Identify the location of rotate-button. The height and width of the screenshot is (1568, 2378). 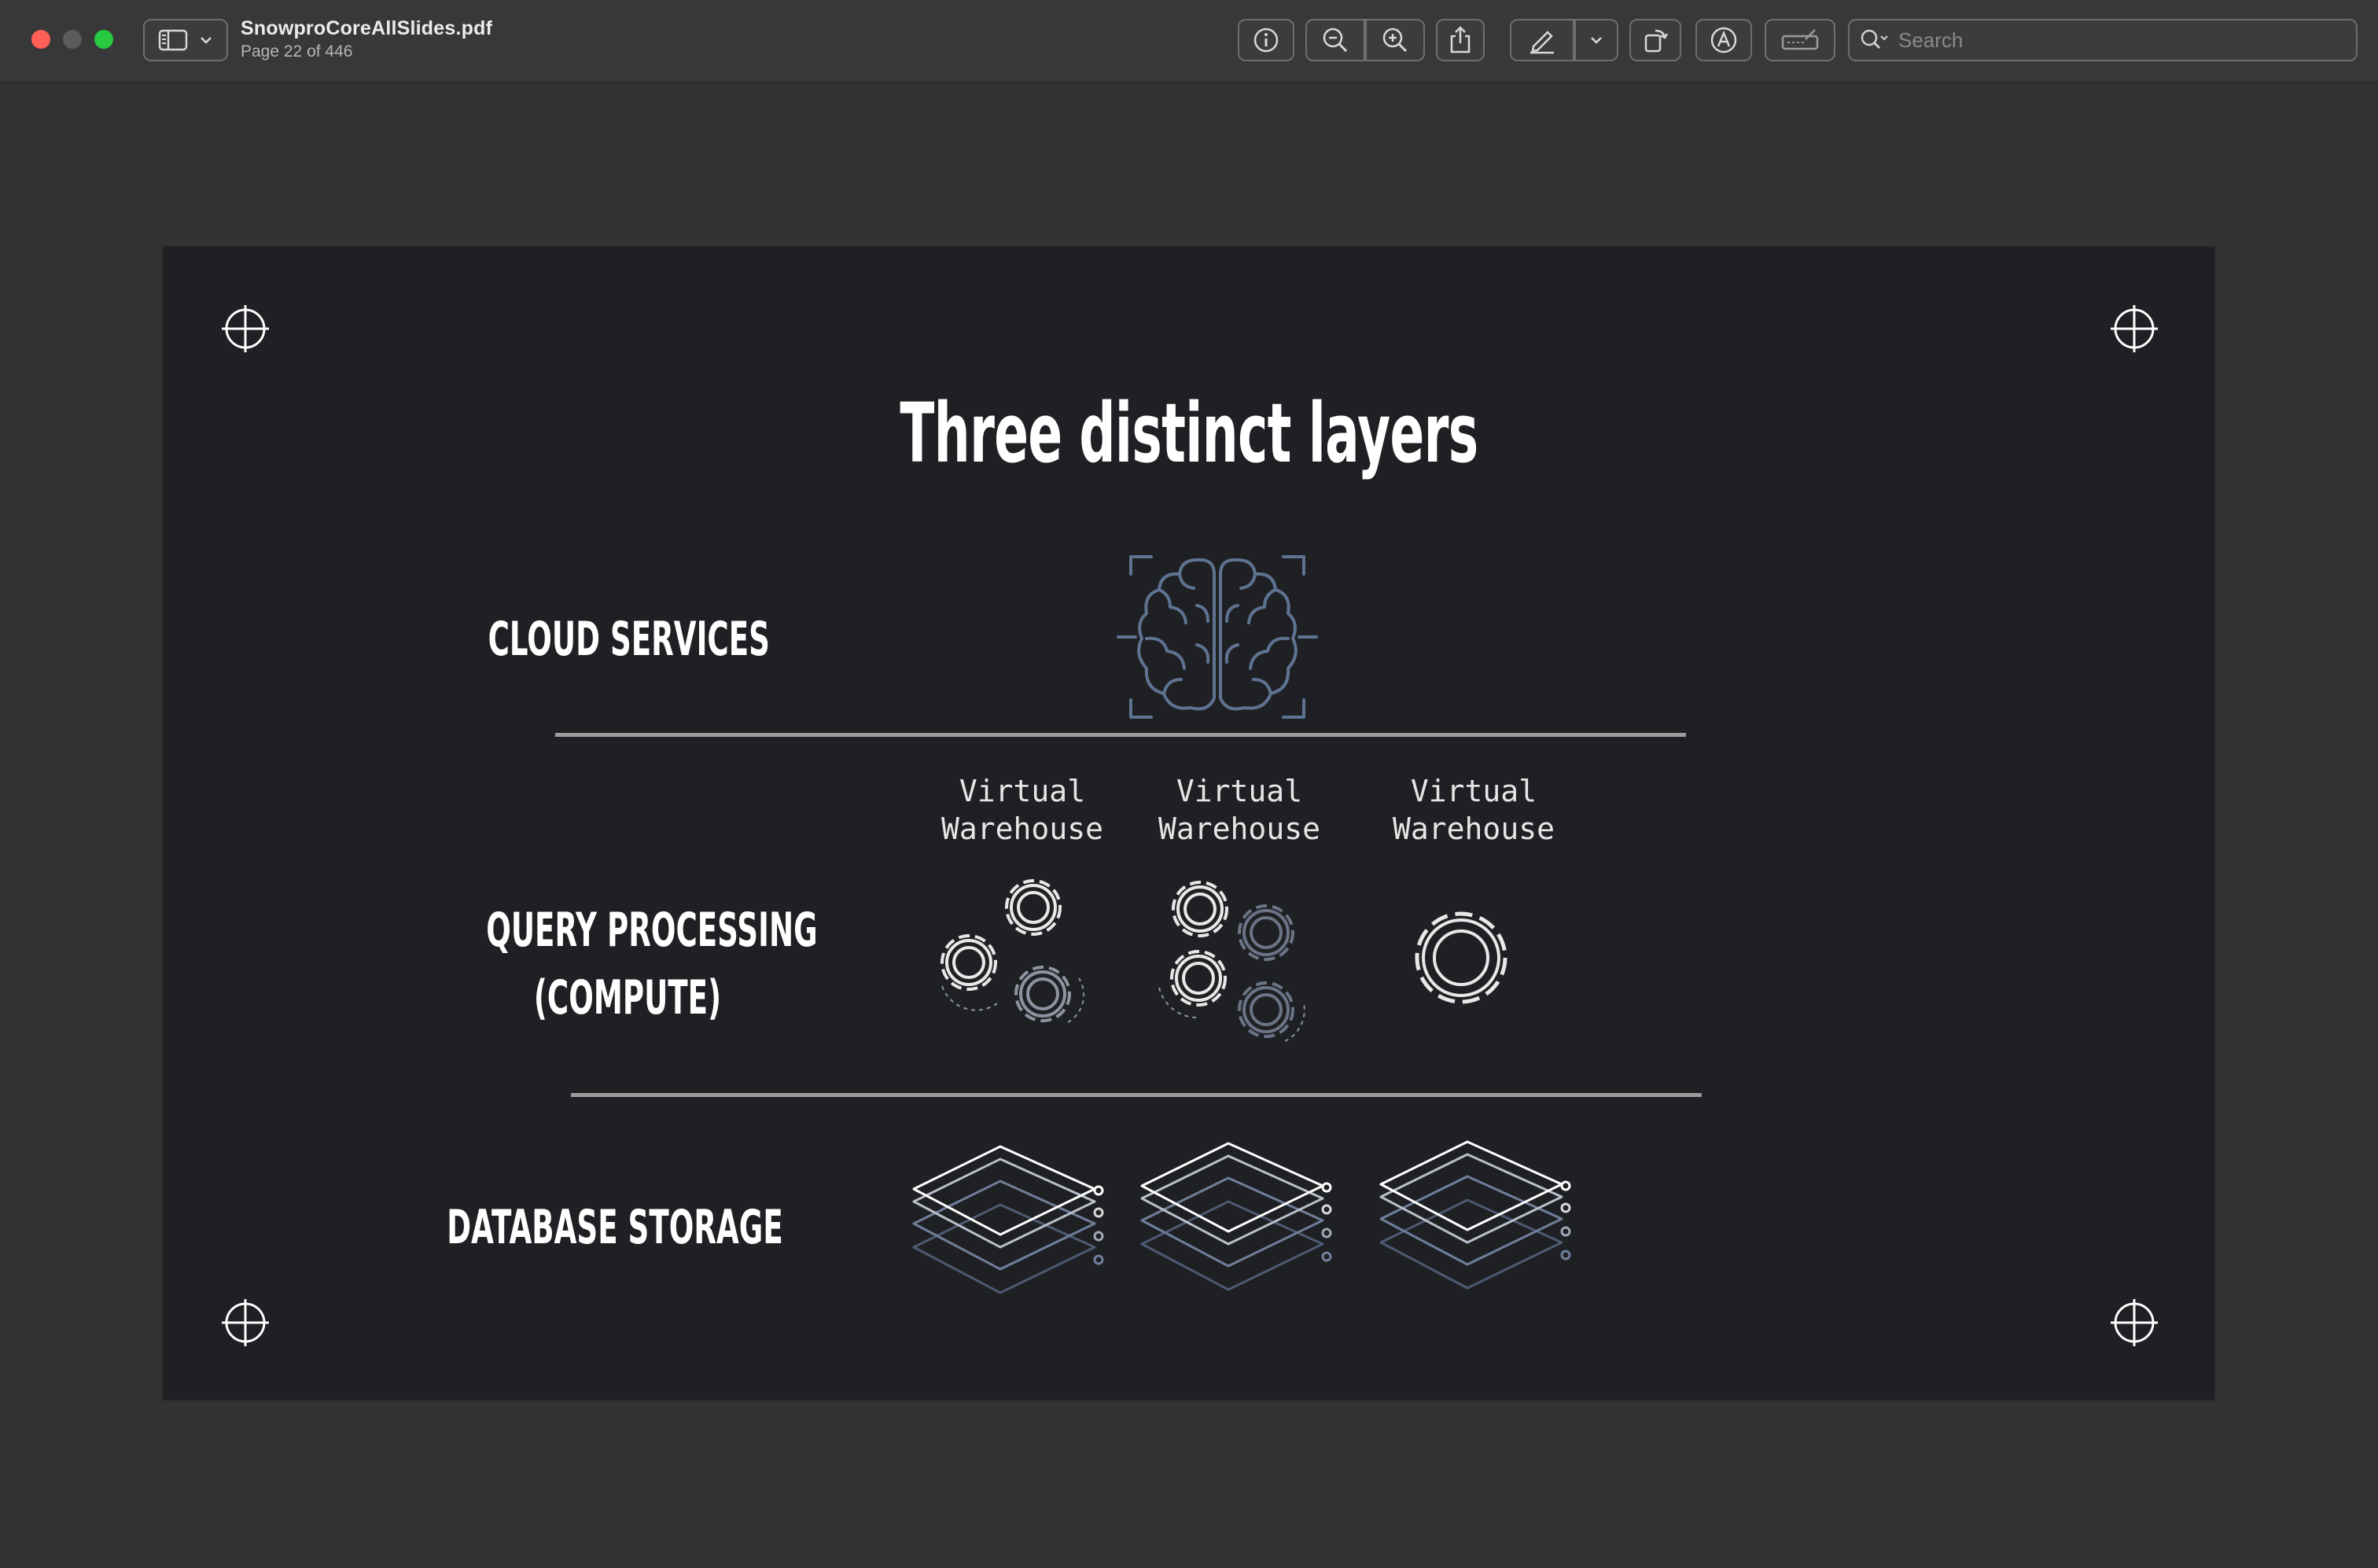
(1655, 40).